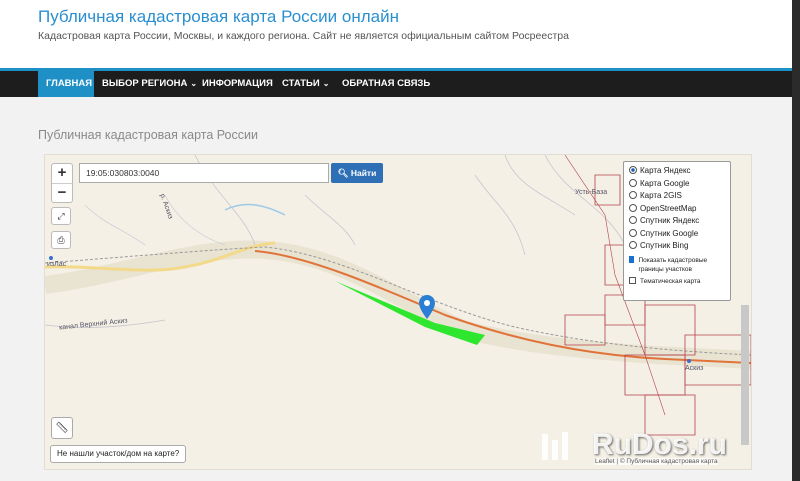  Describe the element at coordinates (694, 368) in the screenshot. I see `map-label-askiz: Аскиз` at that location.